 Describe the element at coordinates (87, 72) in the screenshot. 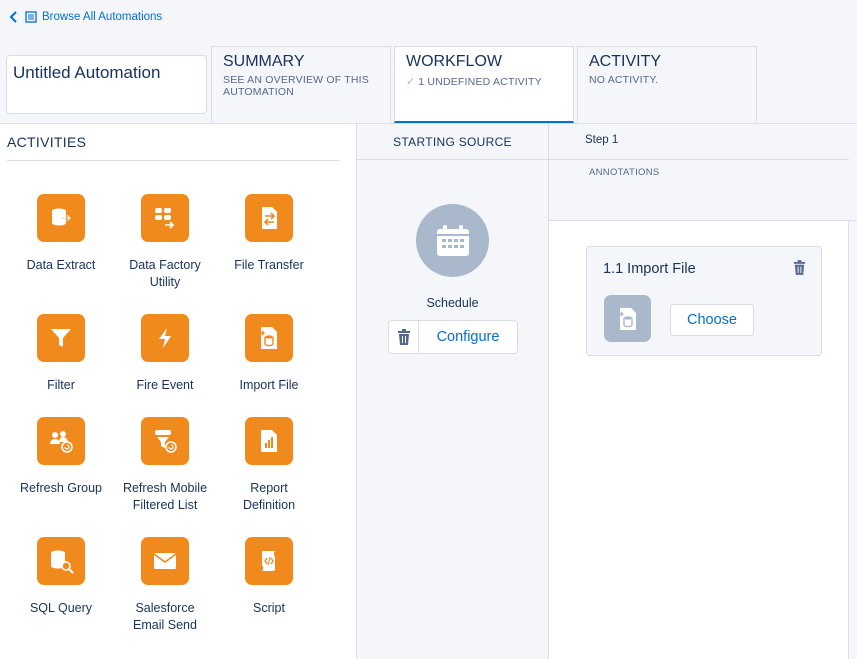

I see `automation-name: Untitled Automation` at that location.